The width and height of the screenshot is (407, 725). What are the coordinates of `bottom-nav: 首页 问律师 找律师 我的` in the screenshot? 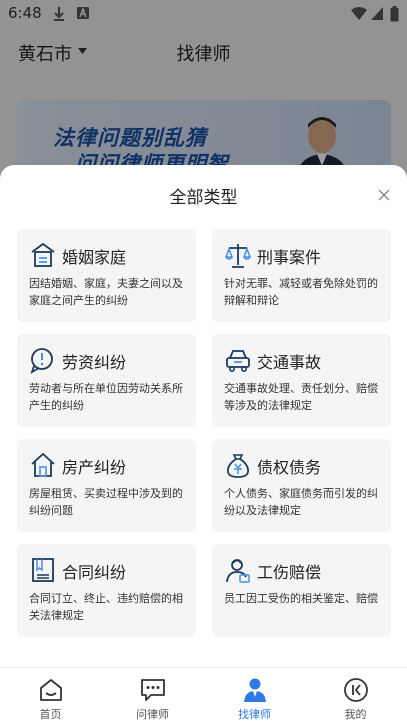 It's located at (203, 696).